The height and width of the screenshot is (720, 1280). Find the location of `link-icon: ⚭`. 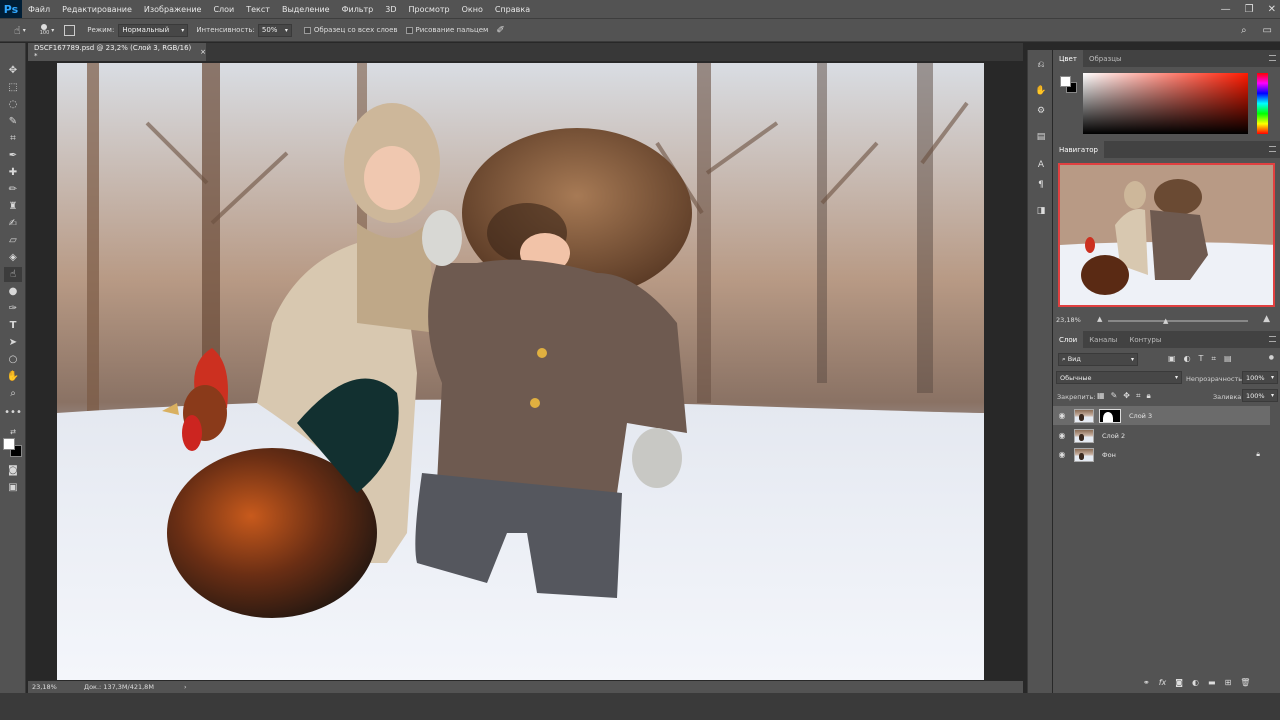

link-icon: ⚭ is located at coordinates (1146, 682).